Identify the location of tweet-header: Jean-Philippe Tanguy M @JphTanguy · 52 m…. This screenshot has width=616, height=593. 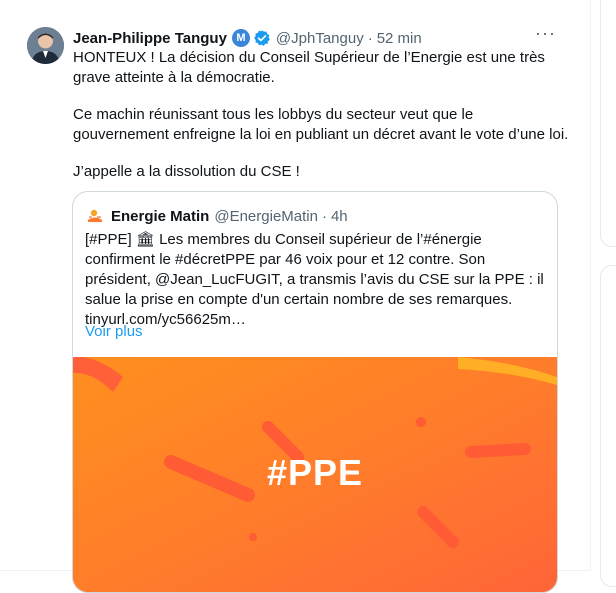
(247, 38).